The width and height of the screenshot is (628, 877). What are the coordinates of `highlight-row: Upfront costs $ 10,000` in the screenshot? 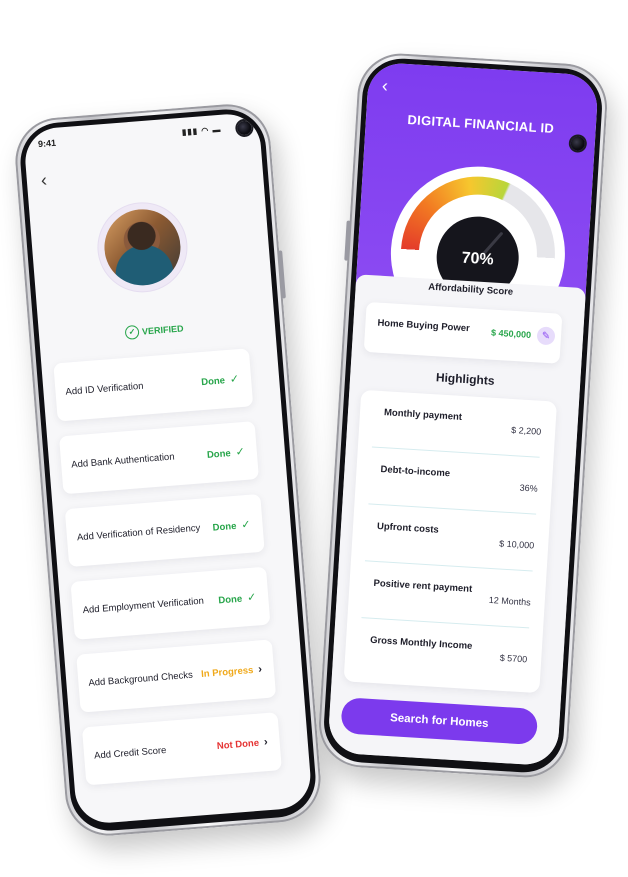 It's located at (450, 538).